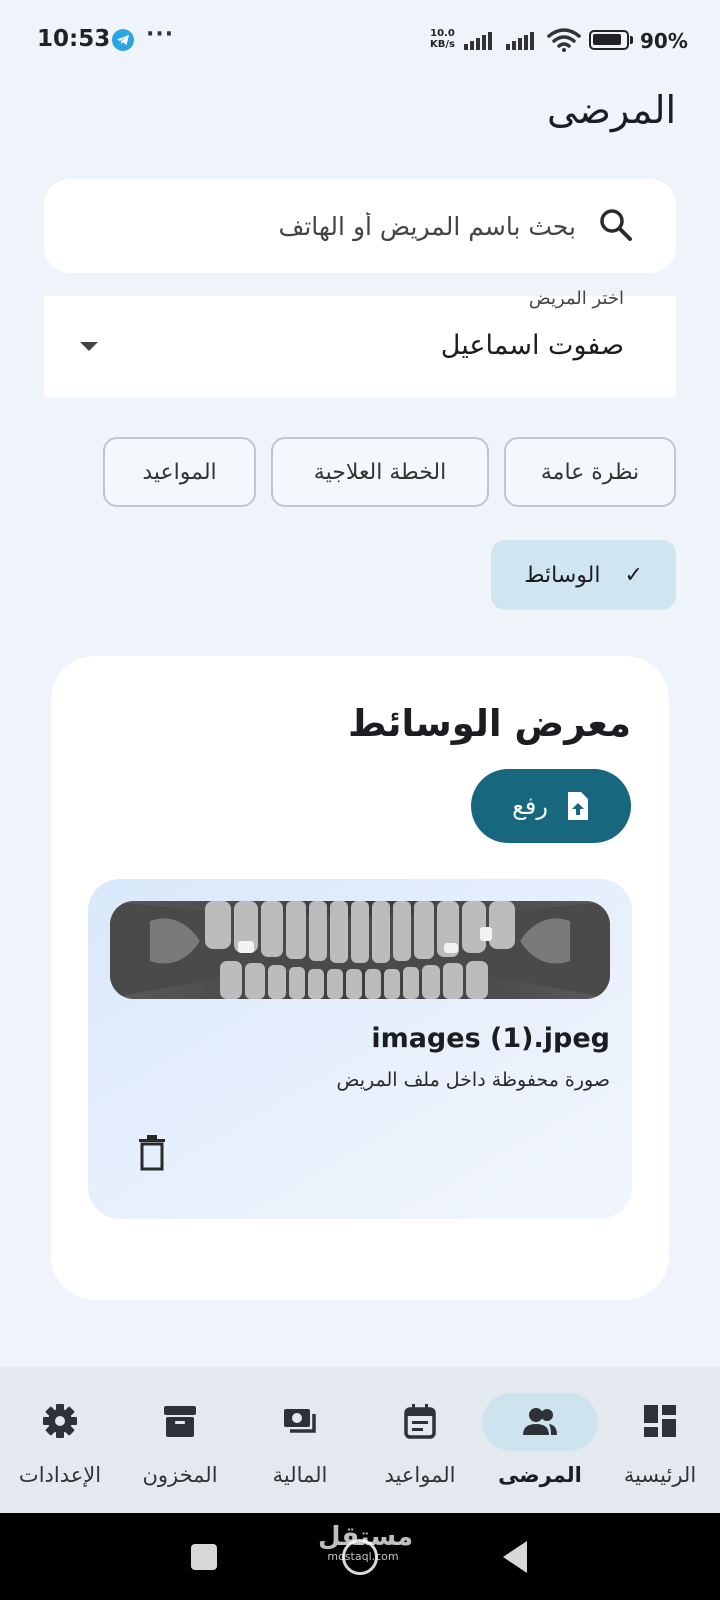  What do you see at coordinates (300, 1421) in the screenshot?
I see `payments-icon` at bounding box center [300, 1421].